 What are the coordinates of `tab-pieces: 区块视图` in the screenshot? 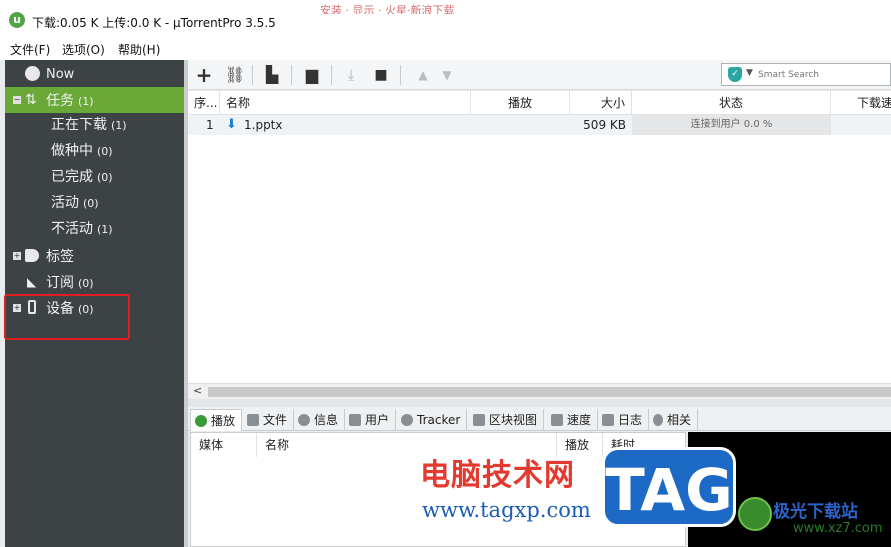 It's located at (507, 420).